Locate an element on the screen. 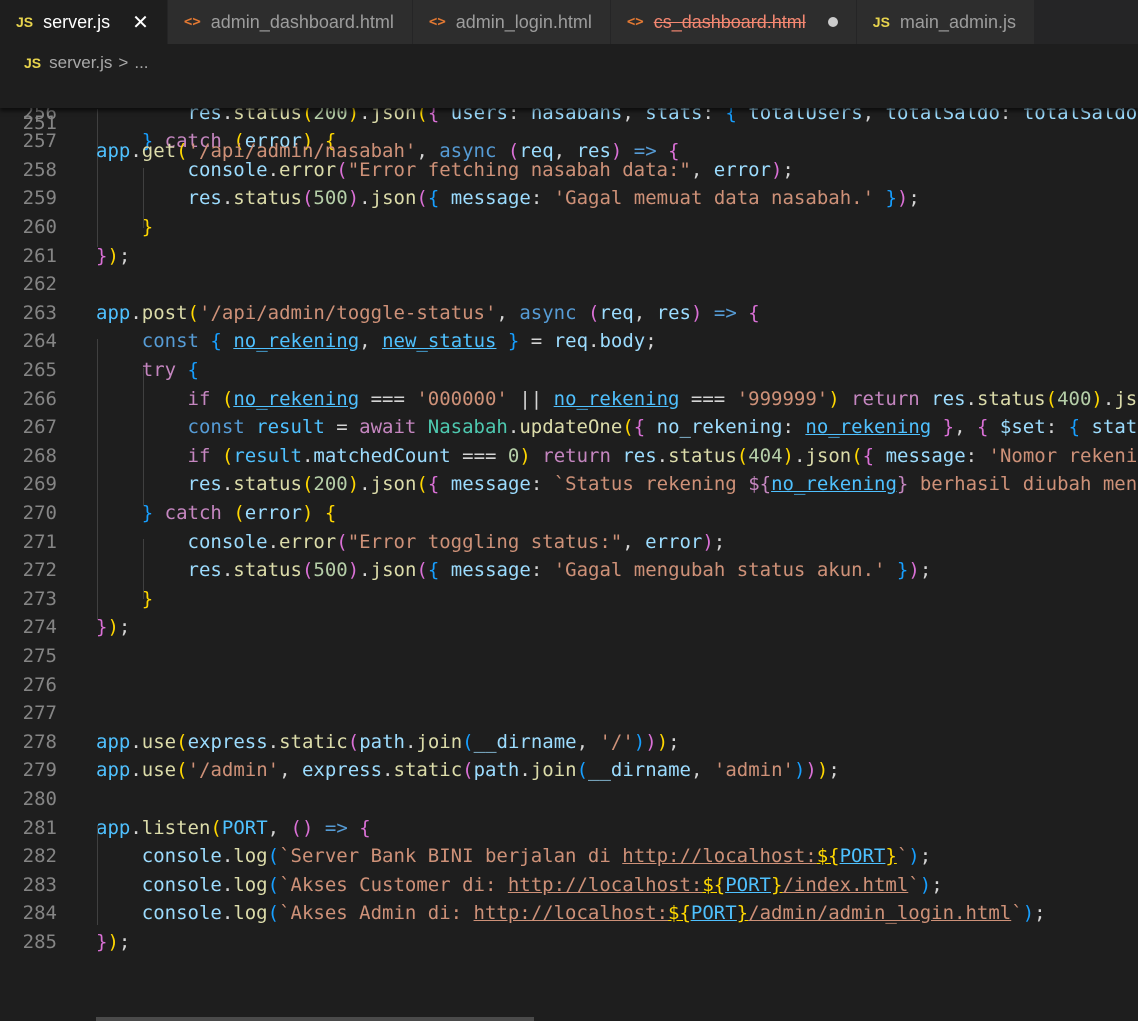  code-text: try { is located at coordinates (170, 369).